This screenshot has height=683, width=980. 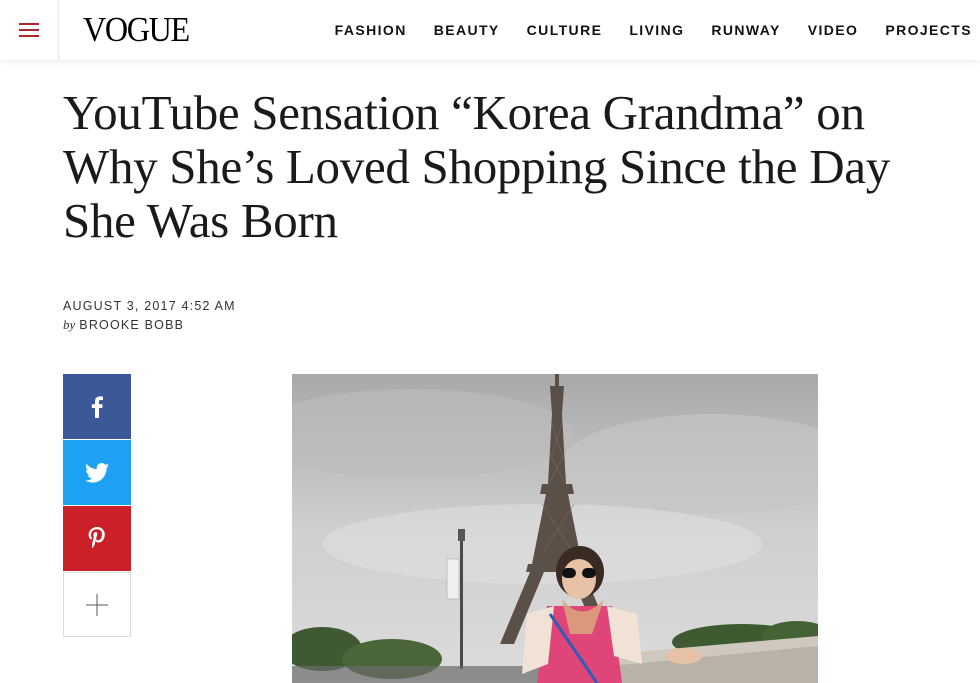 I want to click on nav-item-living: LIVING, so click(x=656, y=30).